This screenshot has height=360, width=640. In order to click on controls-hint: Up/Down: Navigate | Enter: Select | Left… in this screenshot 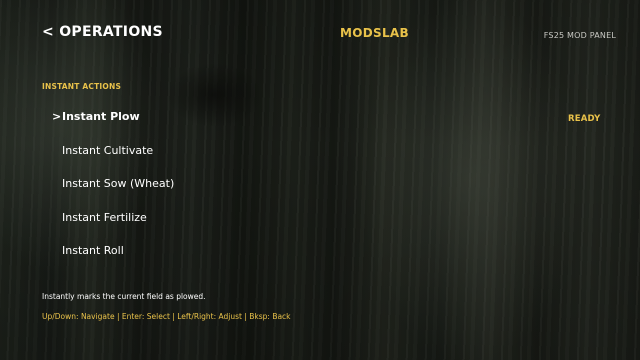, I will do `click(166, 316)`.